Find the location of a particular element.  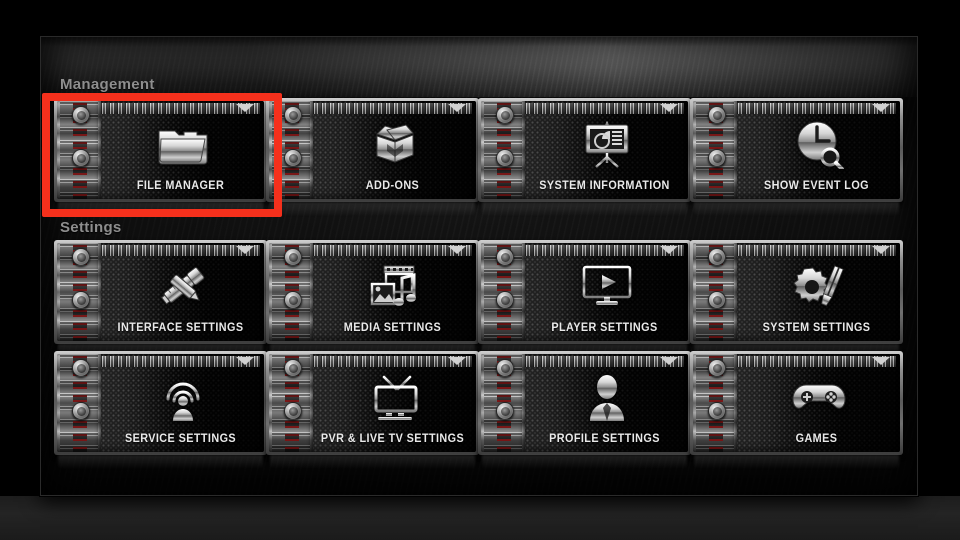

tile-bezel: PLAYER SETTINGS is located at coordinates (584, 292).